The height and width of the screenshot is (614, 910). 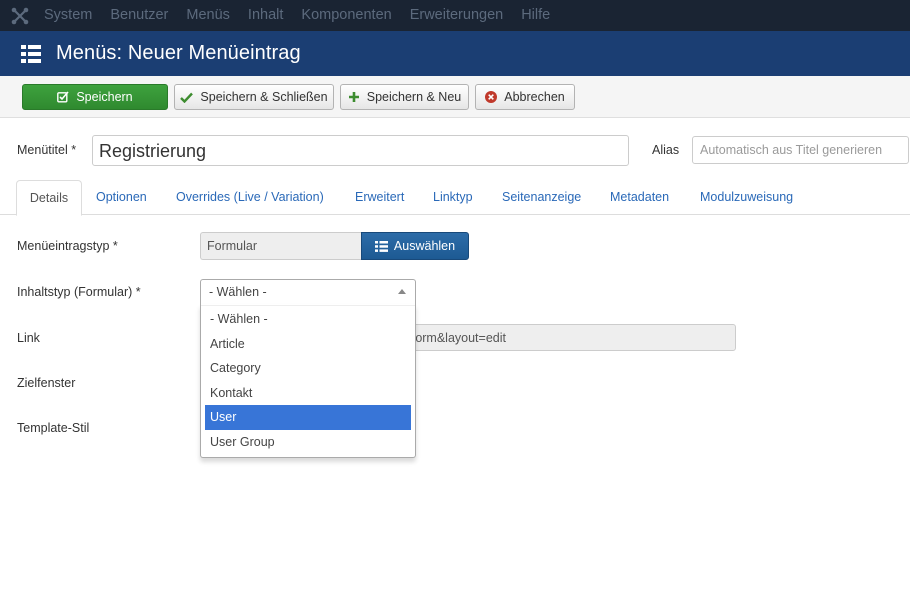 I want to click on nav-components: Komponenten, so click(x=346, y=15).